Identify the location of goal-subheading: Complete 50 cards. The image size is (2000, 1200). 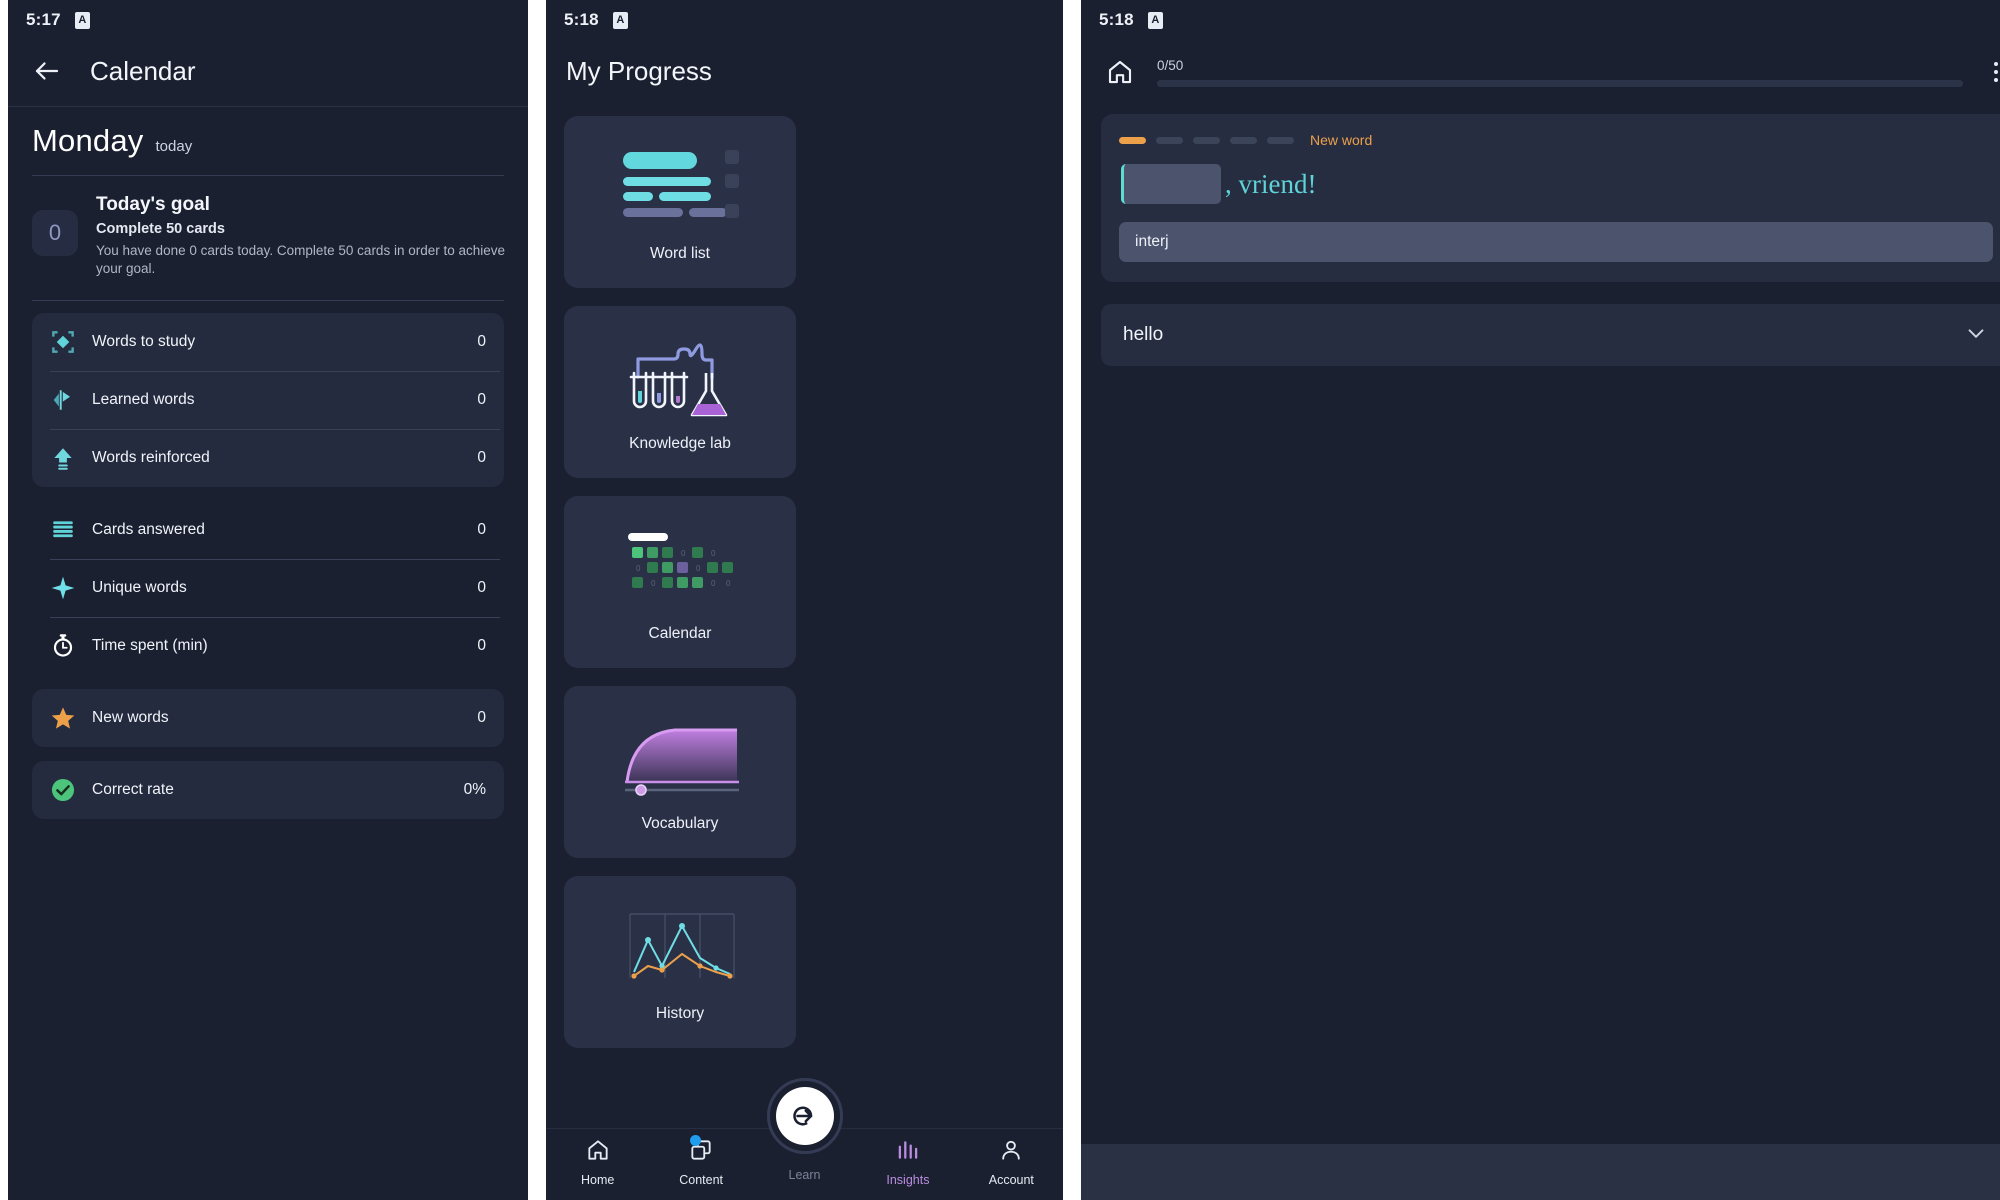
(160, 229).